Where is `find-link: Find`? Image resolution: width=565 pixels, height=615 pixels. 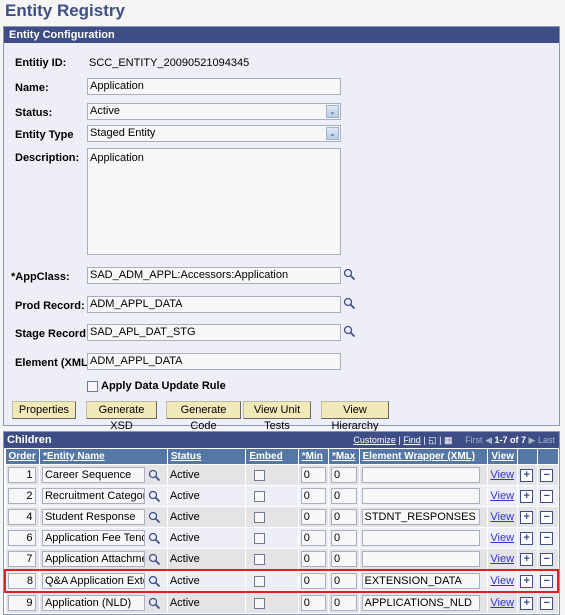 find-link: Find is located at coordinates (412, 440).